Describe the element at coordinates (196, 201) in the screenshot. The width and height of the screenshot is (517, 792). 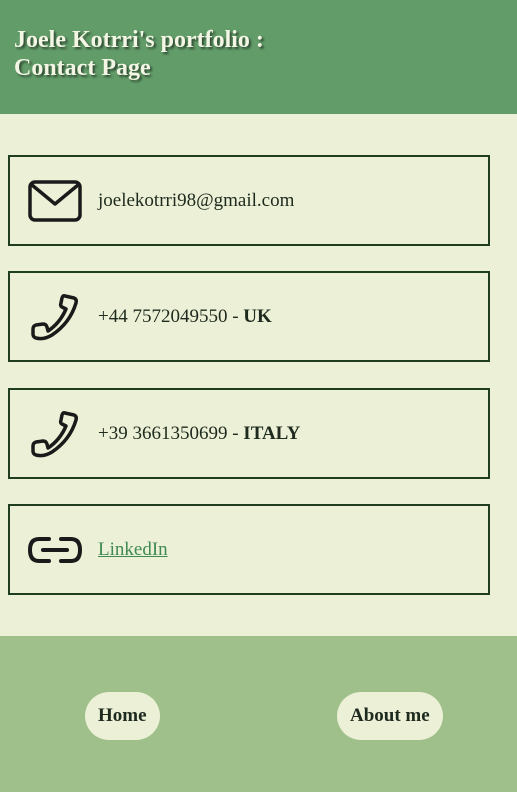
I see `email-address: joelekotrri98@gmail.com` at that location.